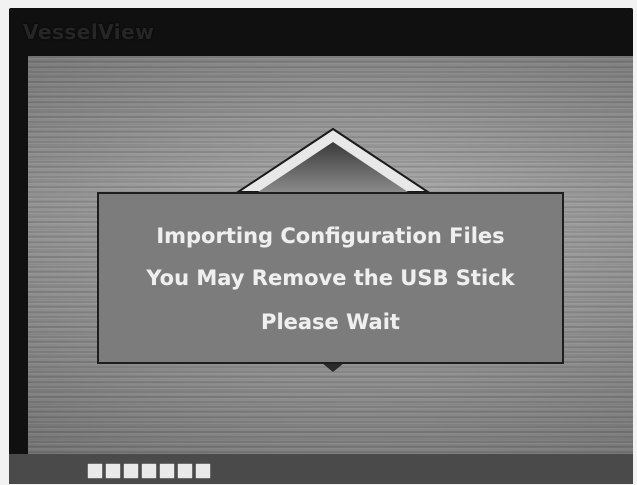 The image size is (637, 485). I want to click on dialog-message-remove-usb: You May Remove the USB Stick, so click(330, 278).